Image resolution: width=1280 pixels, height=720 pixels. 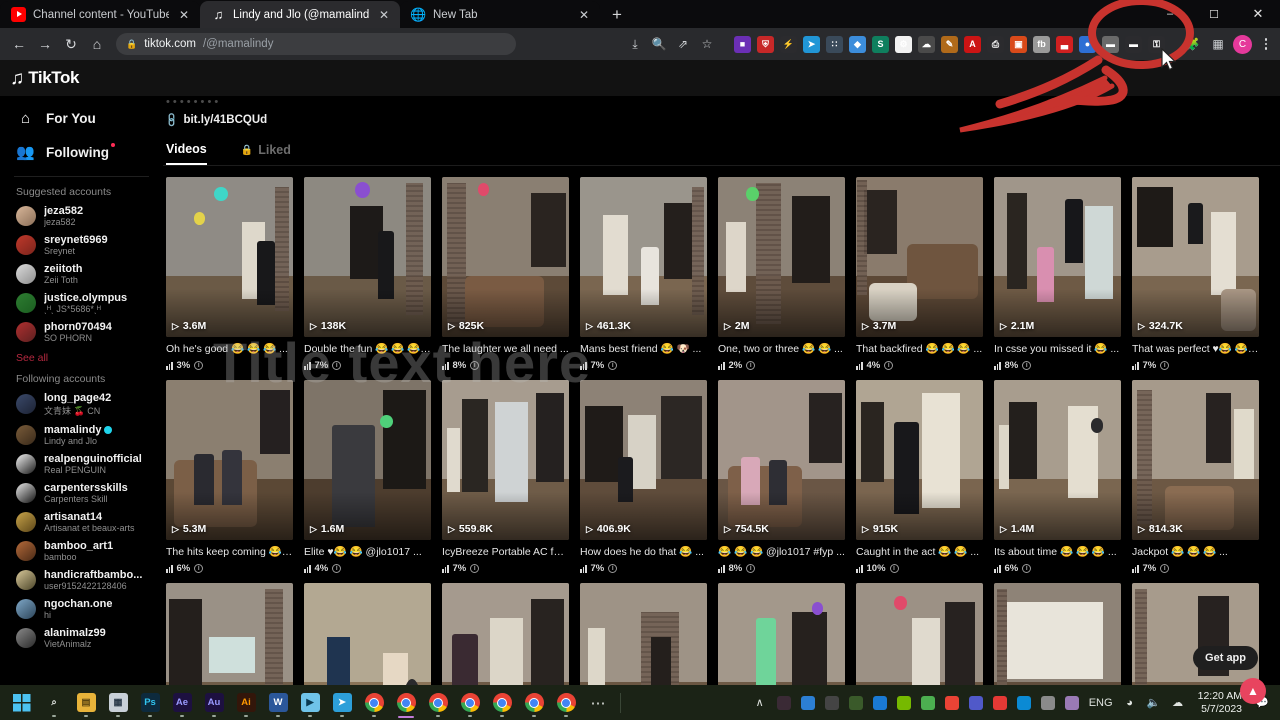 I want to click on sidebar-account-suggested: justice.olympus ˎᴴˎ JS*5686*ˎᴴ, so click(x=81, y=302).